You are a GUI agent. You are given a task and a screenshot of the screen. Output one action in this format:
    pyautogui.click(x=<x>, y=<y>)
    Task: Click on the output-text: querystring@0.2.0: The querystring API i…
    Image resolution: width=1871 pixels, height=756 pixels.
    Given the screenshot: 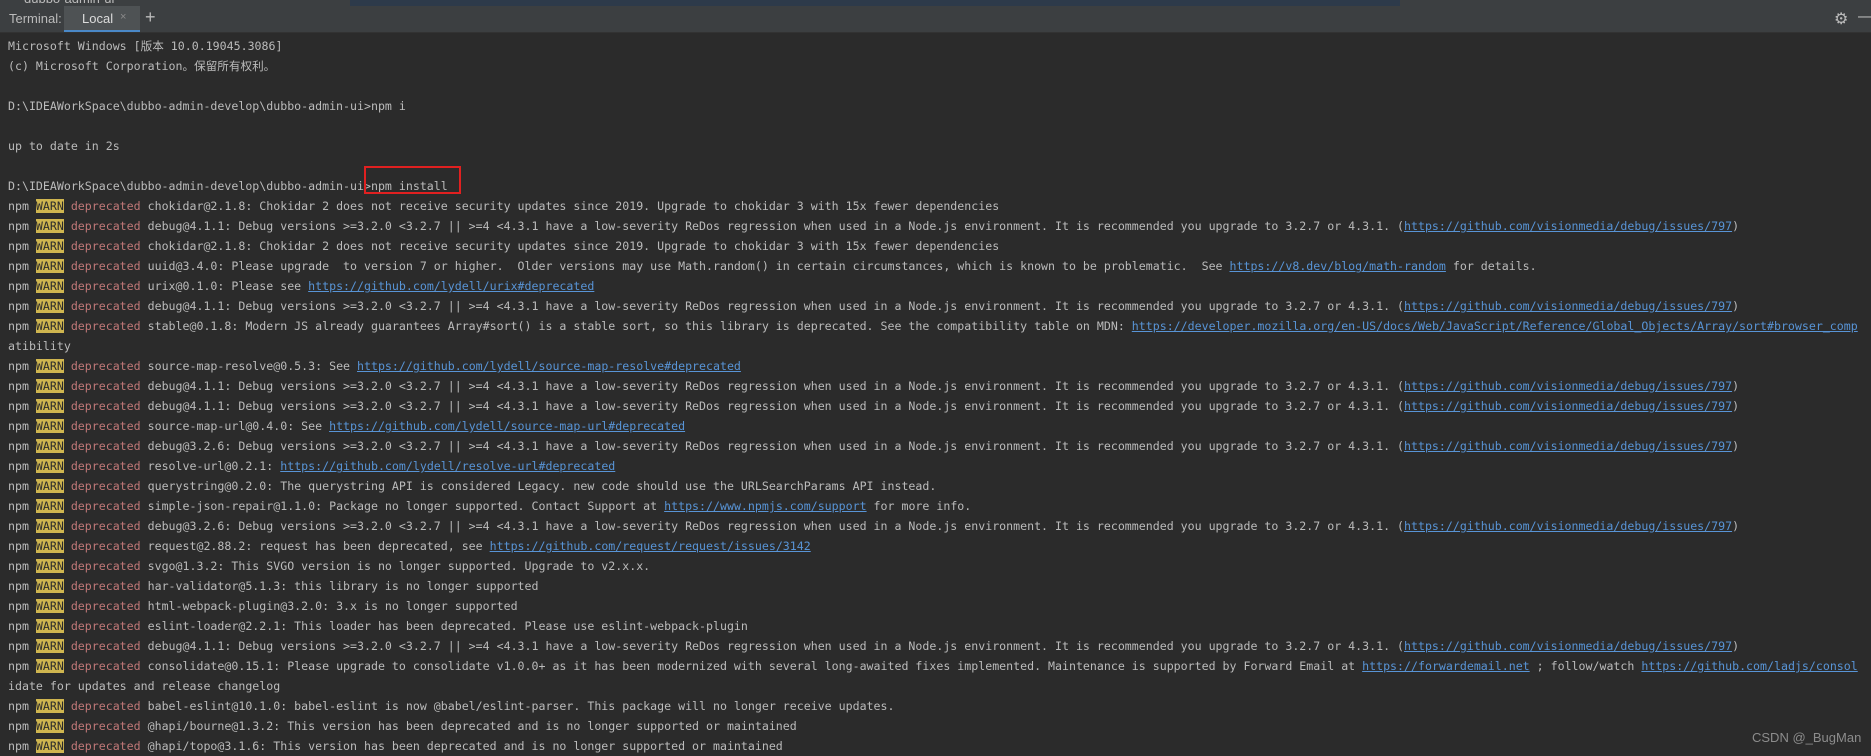 What is the action you would take?
    pyautogui.click(x=538, y=486)
    